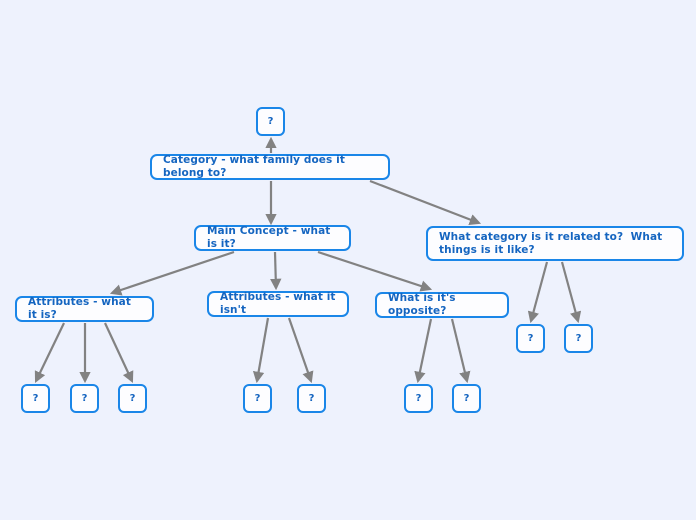 Image resolution: width=696 pixels, height=520 pixels. I want to click on node-q-top: ?, so click(270, 121).